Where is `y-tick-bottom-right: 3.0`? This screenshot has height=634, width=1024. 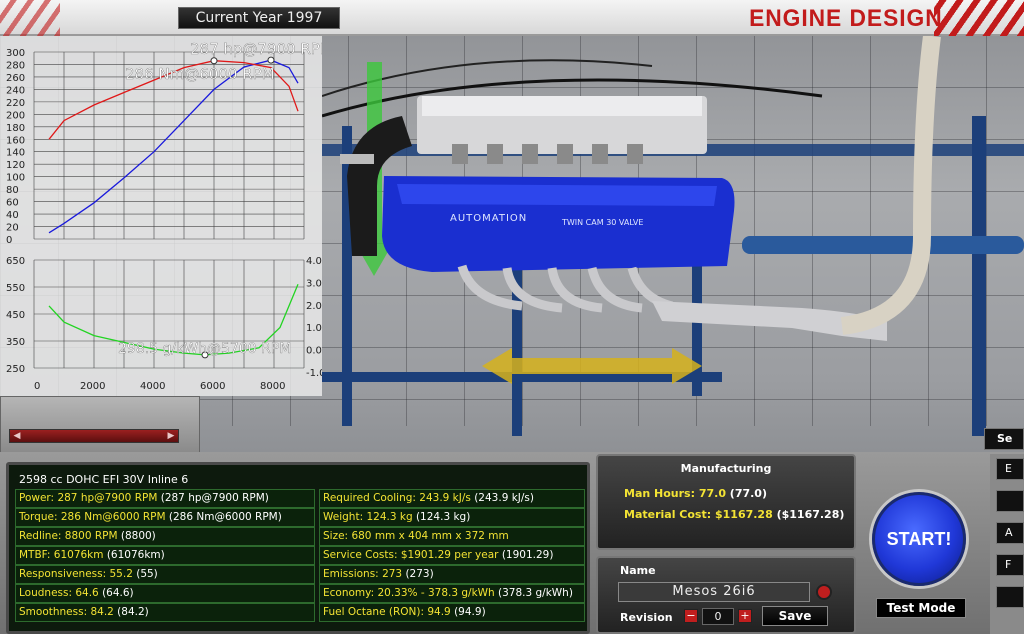 y-tick-bottom-right: 3.0 is located at coordinates (314, 283).